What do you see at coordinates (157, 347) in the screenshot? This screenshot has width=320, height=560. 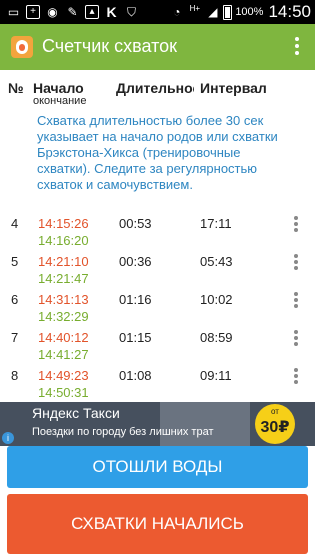 I see `table-row: 7 14:40:12 14:41:27 01:15 08:59` at bounding box center [157, 347].